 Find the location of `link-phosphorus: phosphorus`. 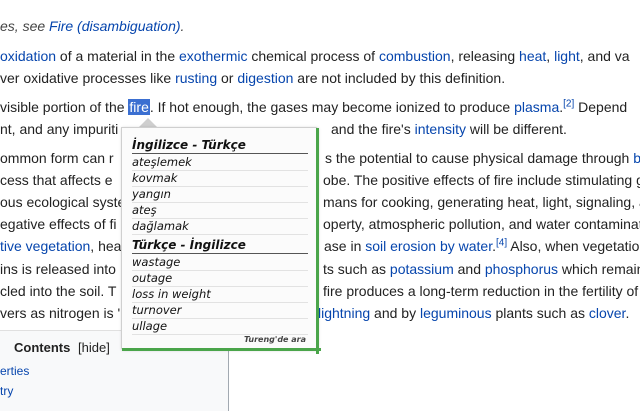

link-phosphorus: phosphorus is located at coordinates (521, 269).